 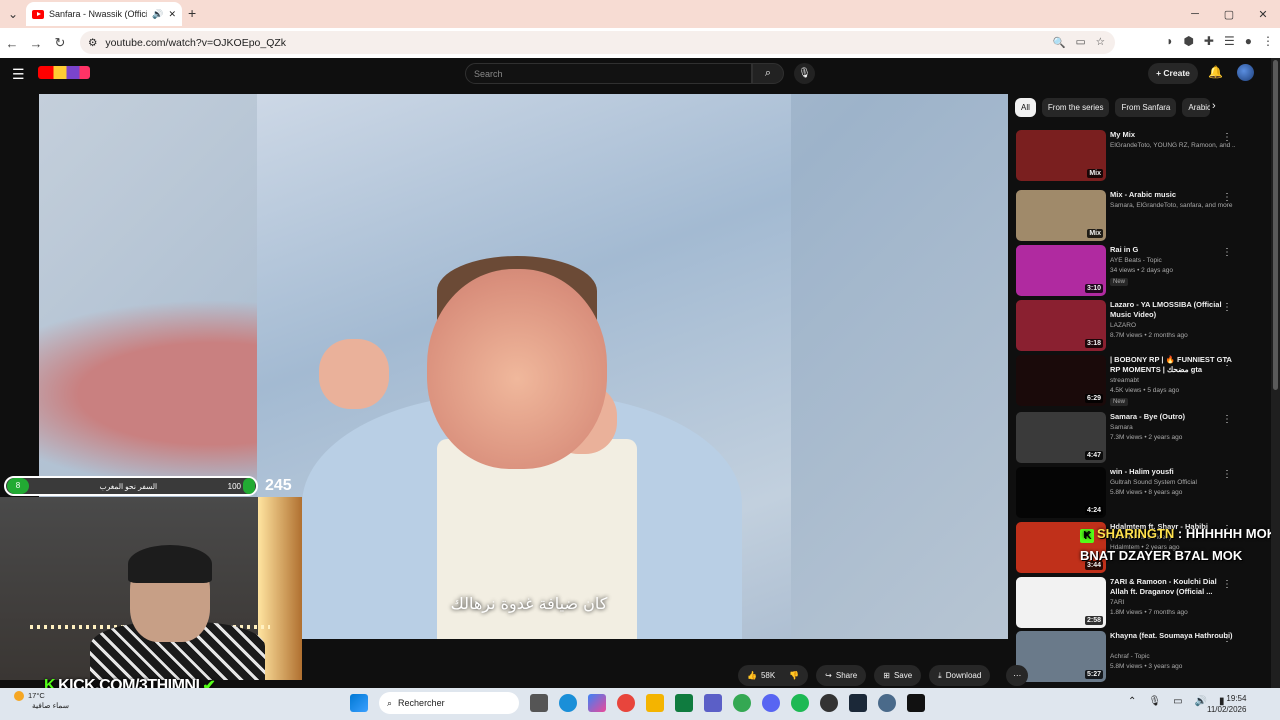 What do you see at coordinates (742, 703) in the screenshot?
I see `chrome-active-icon` at bounding box center [742, 703].